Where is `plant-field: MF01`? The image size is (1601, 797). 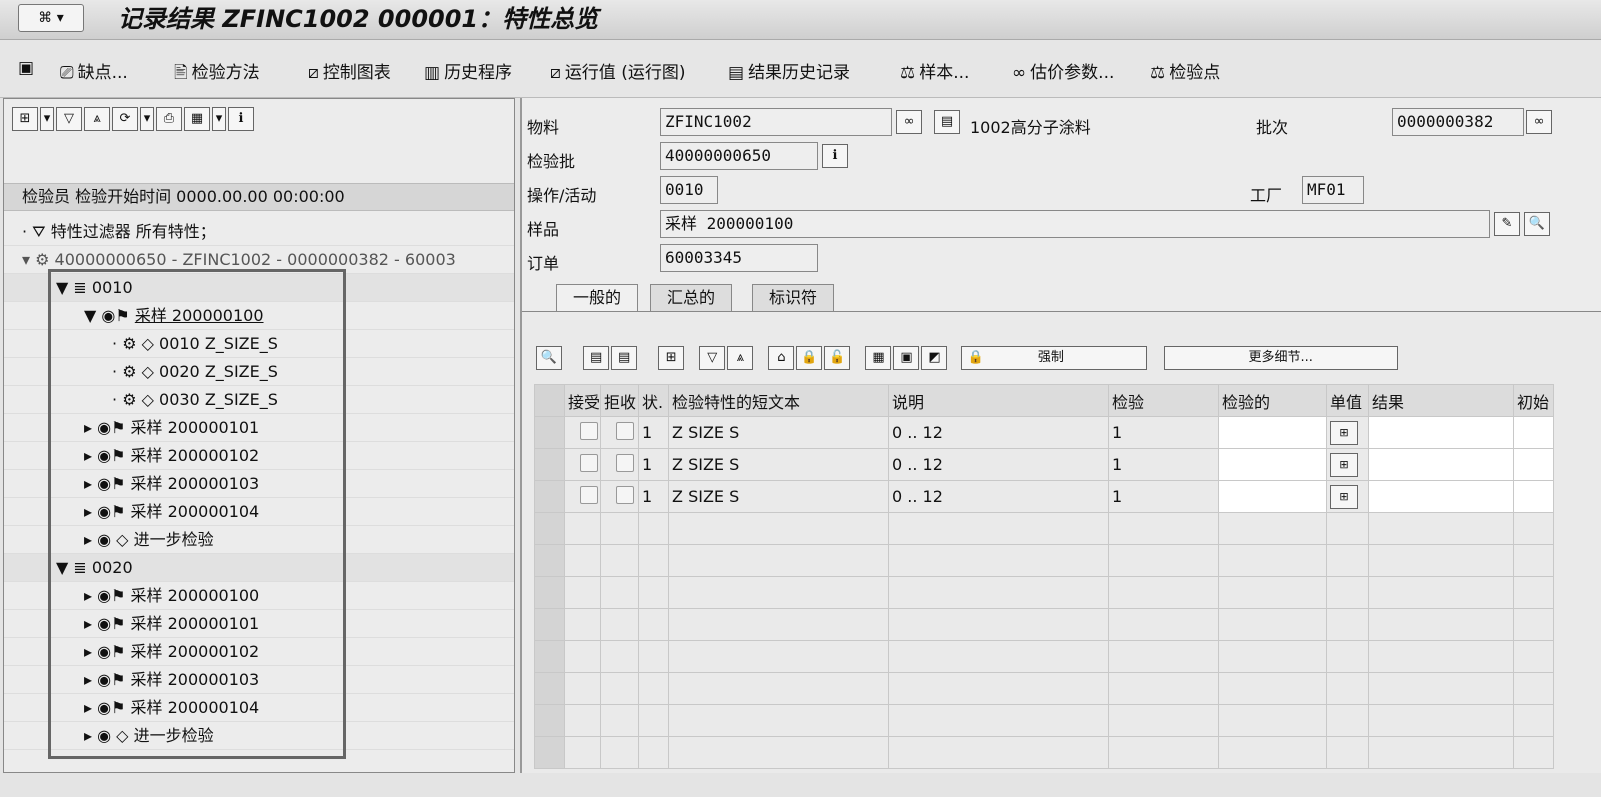
plant-field: MF01 is located at coordinates (1333, 190).